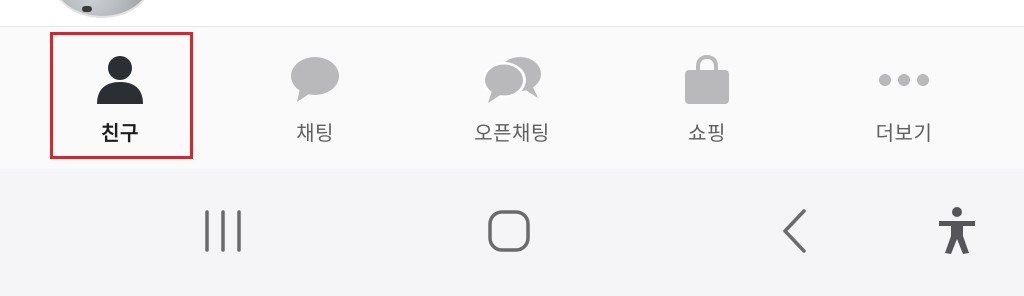 The image size is (1024, 296). I want to click on tab-more: 더보기, so click(904, 98).